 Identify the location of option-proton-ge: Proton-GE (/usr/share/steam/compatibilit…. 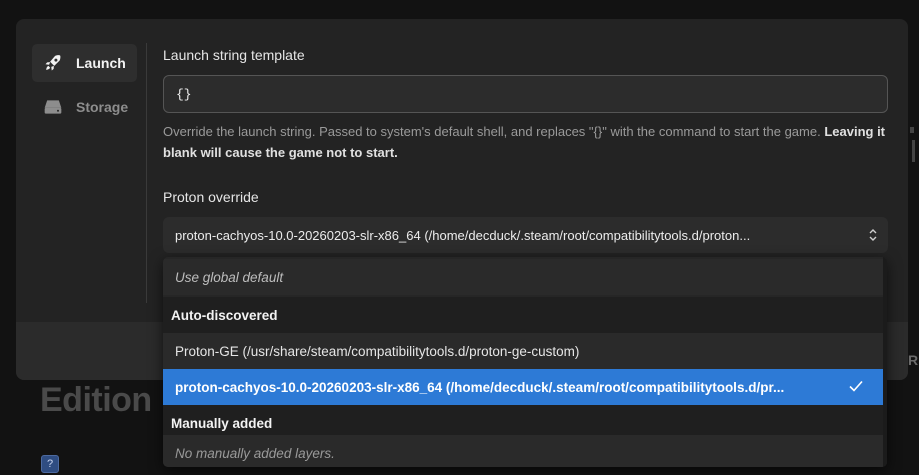
(523, 351).